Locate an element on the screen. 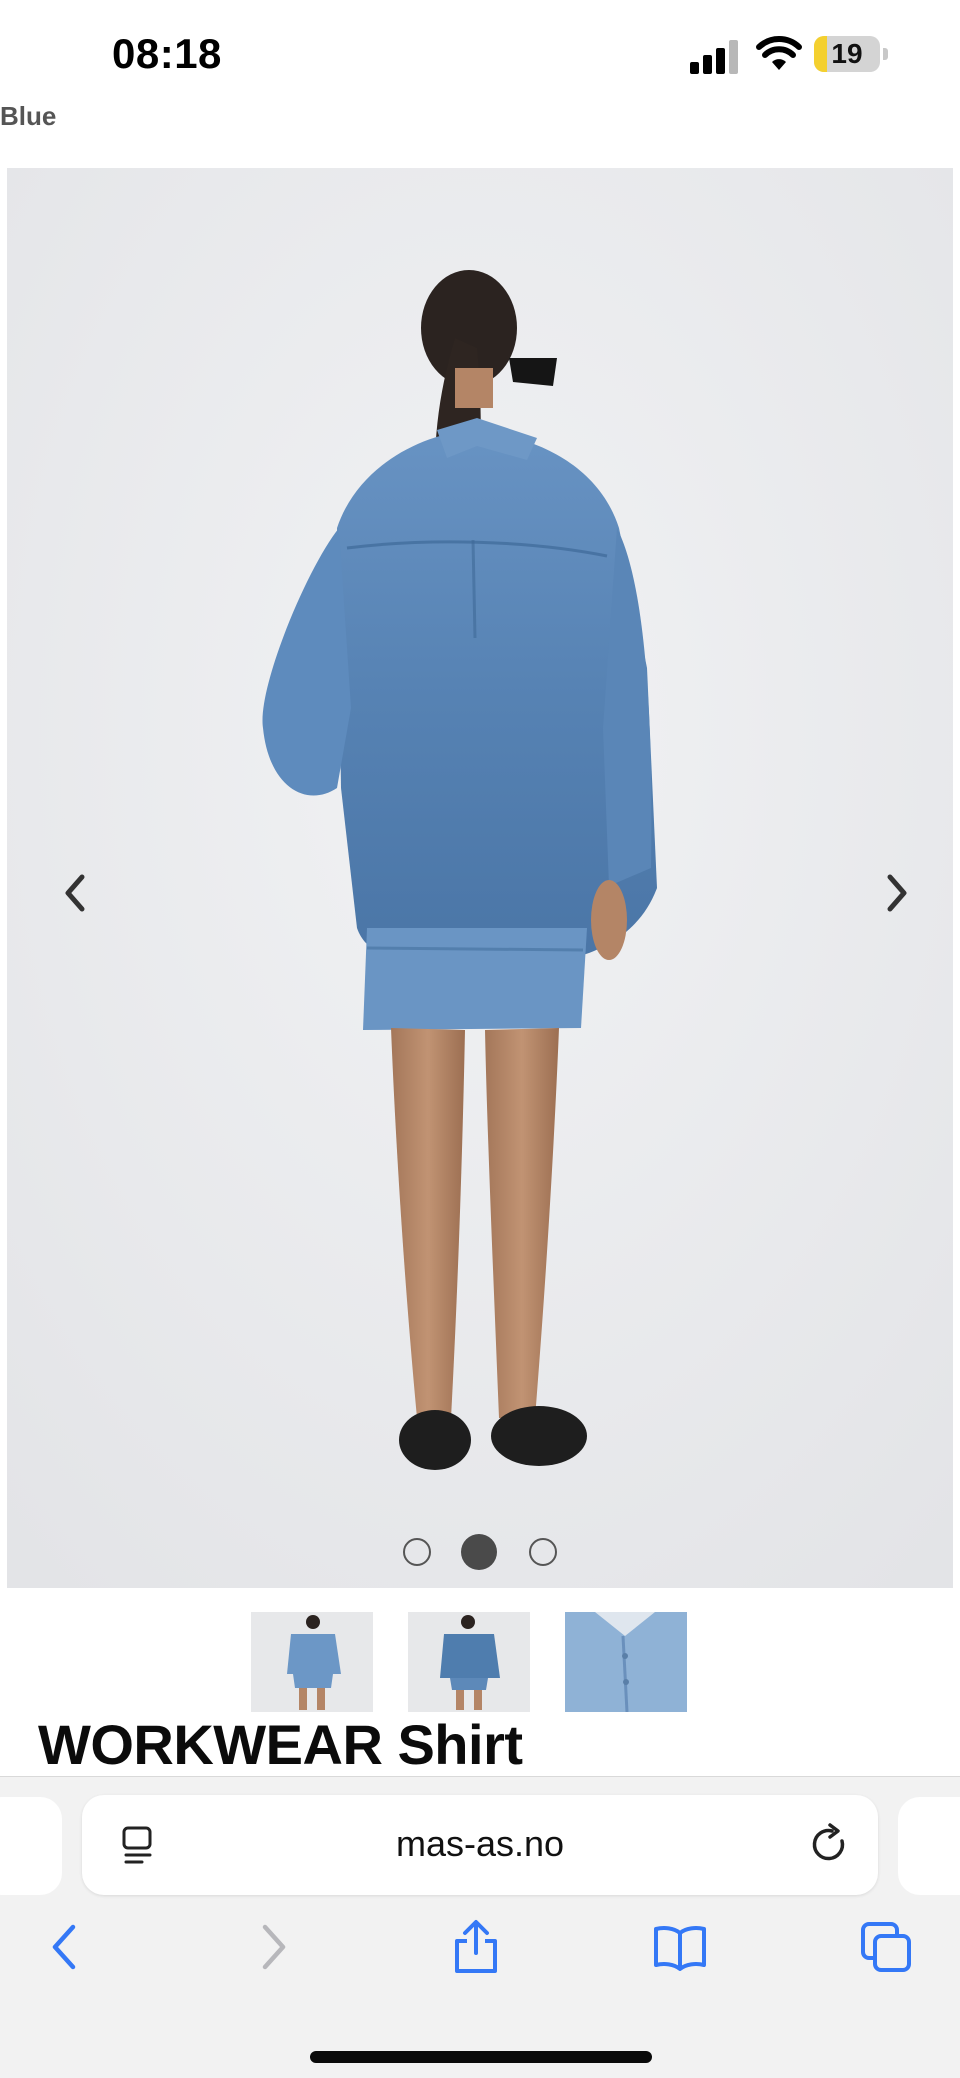 The image size is (960, 2078). bookmarks-button is located at coordinates (680, 1947).